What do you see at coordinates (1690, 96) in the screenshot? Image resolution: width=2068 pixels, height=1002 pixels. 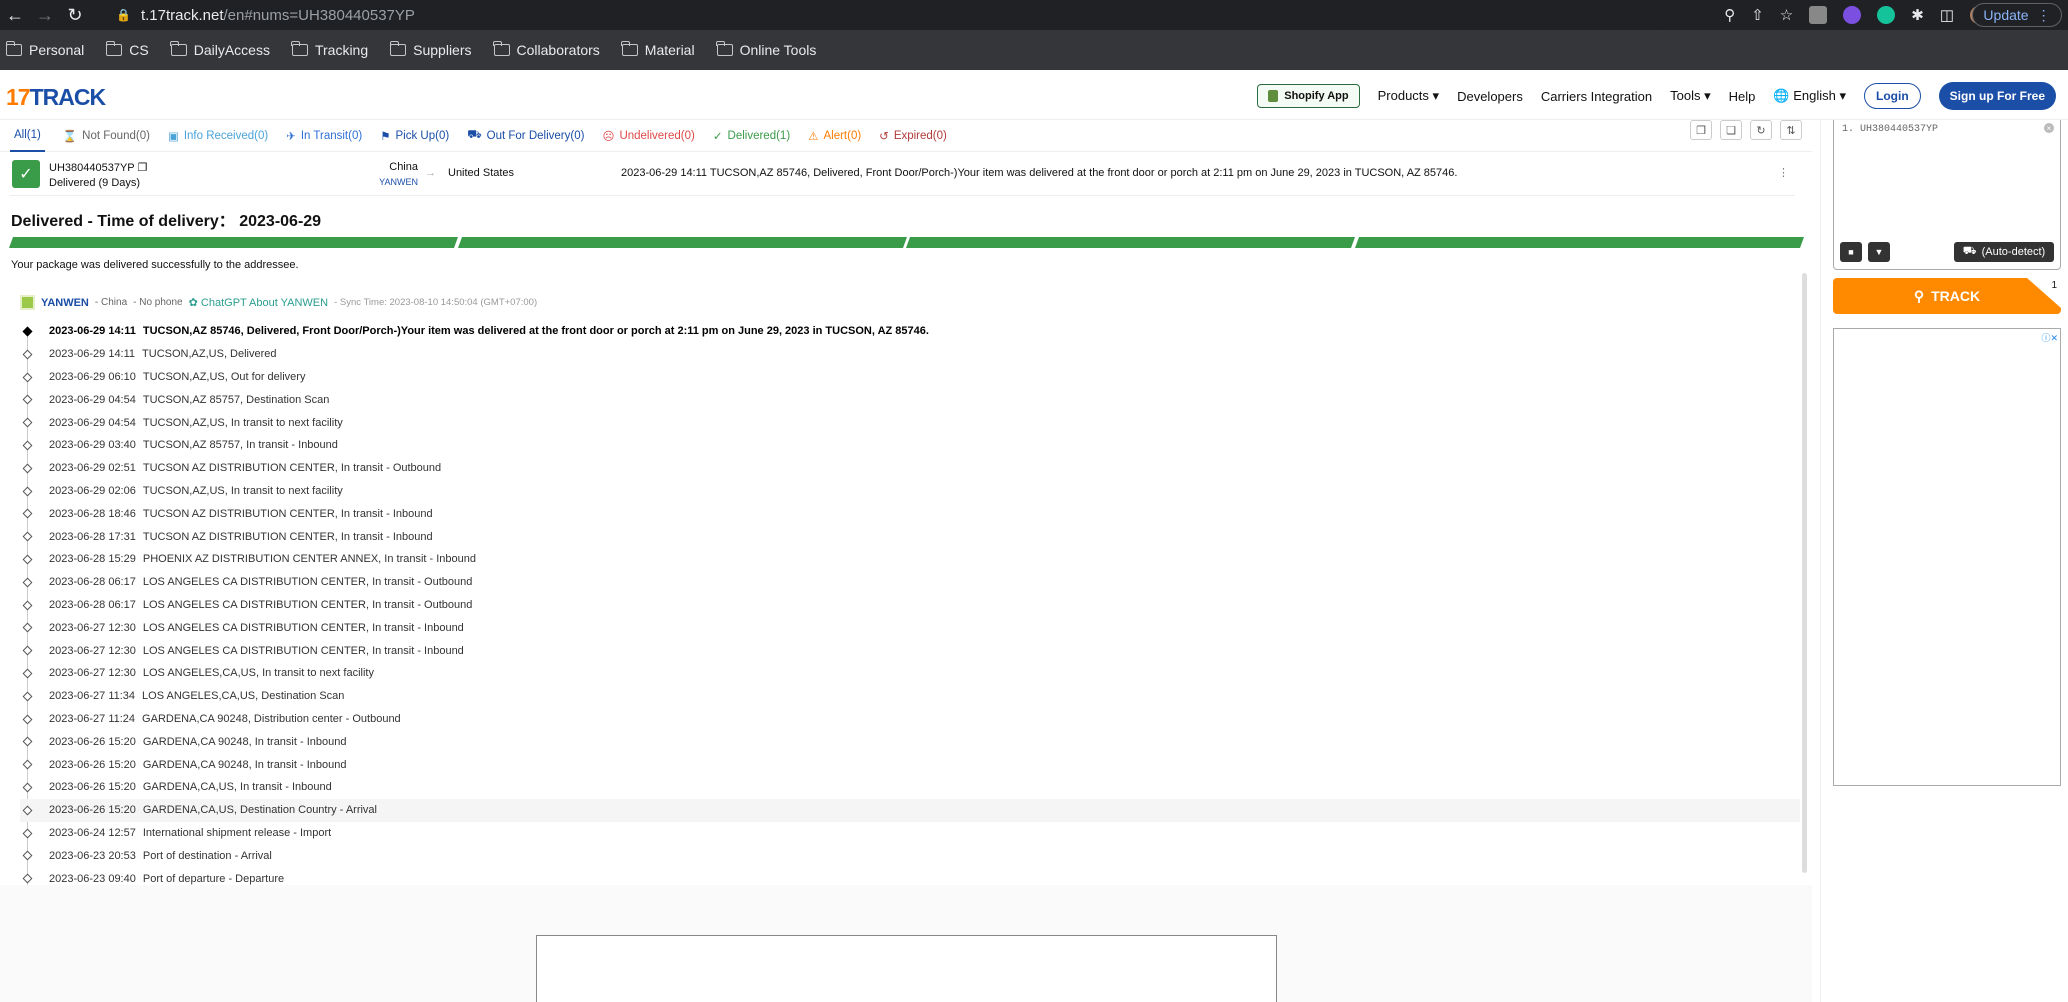 I see `nav-tools: Tools ▾` at bounding box center [1690, 96].